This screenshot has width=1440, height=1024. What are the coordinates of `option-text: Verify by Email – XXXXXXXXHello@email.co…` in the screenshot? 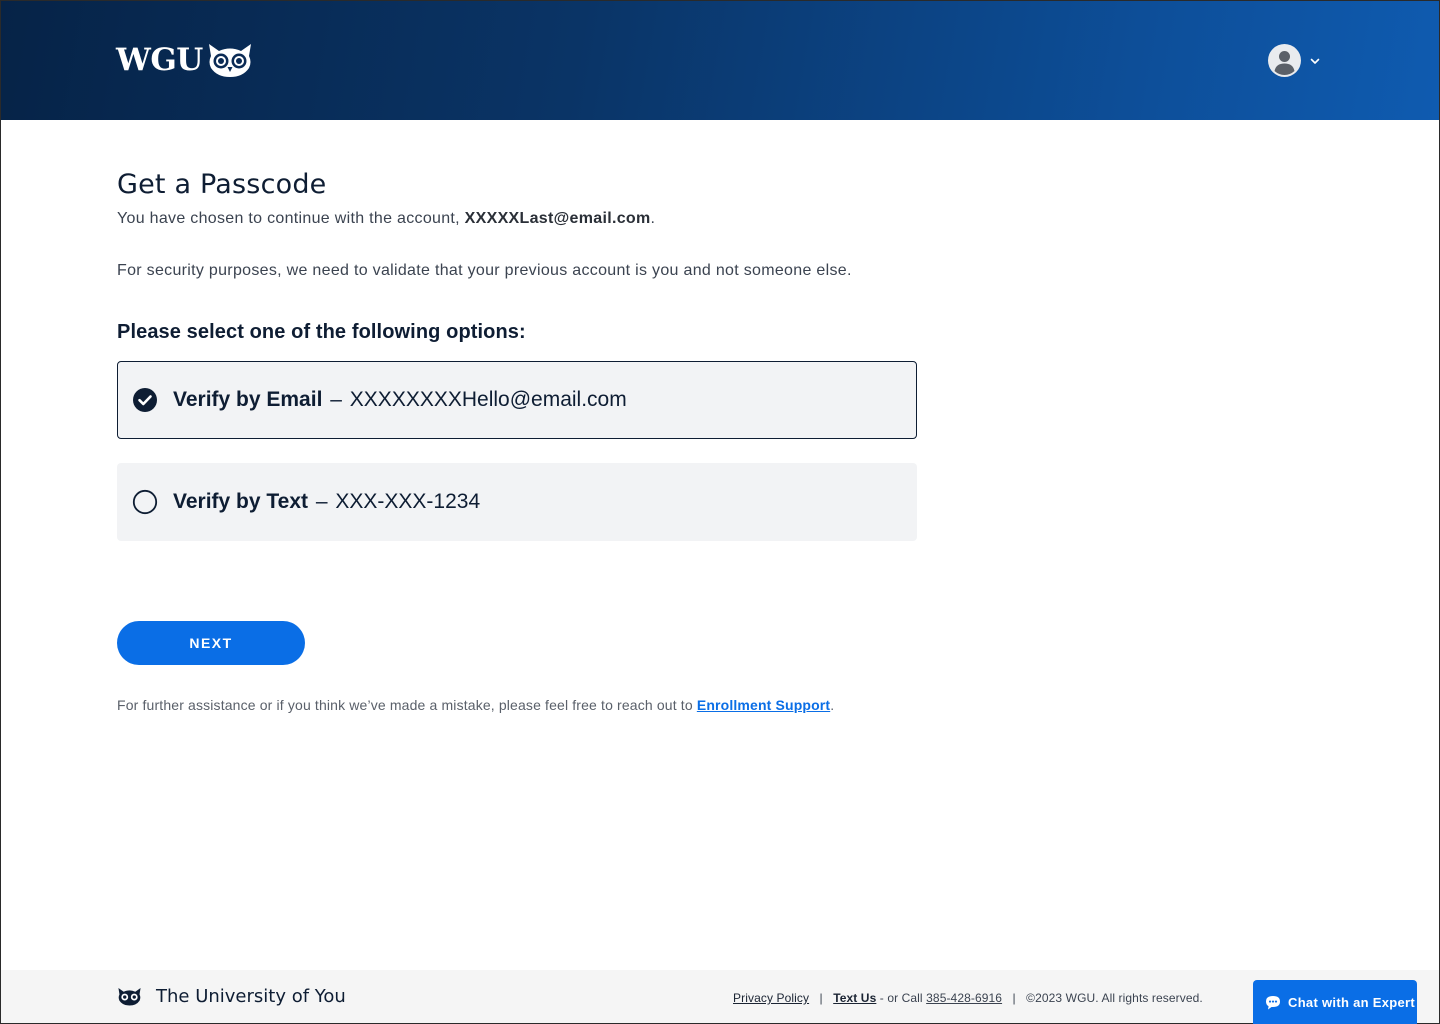 It's located at (400, 400).